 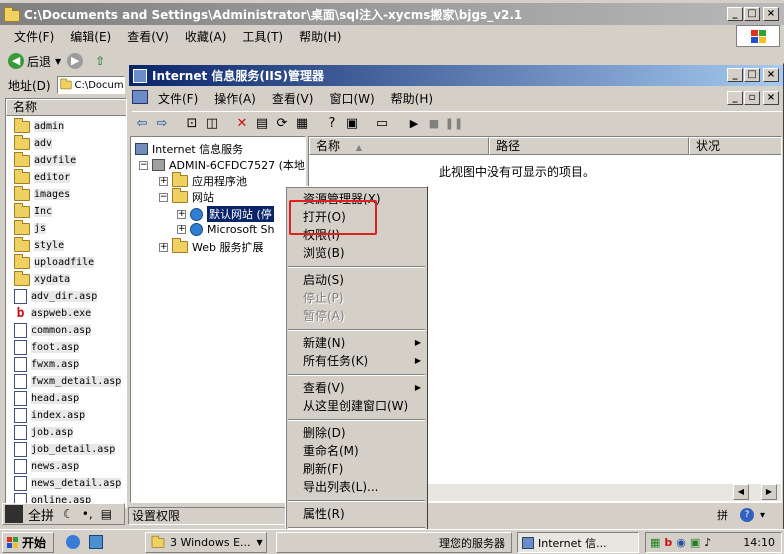 I want to click on file-list-item: job.asp, so click(x=44, y=432).